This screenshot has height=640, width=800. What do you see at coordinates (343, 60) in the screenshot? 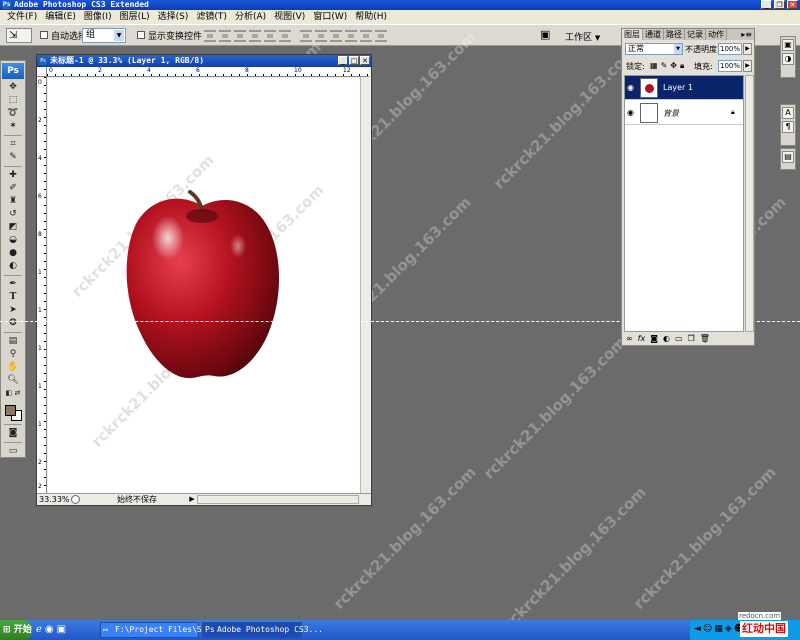
I see `document-minimize-button: _` at bounding box center [343, 60].